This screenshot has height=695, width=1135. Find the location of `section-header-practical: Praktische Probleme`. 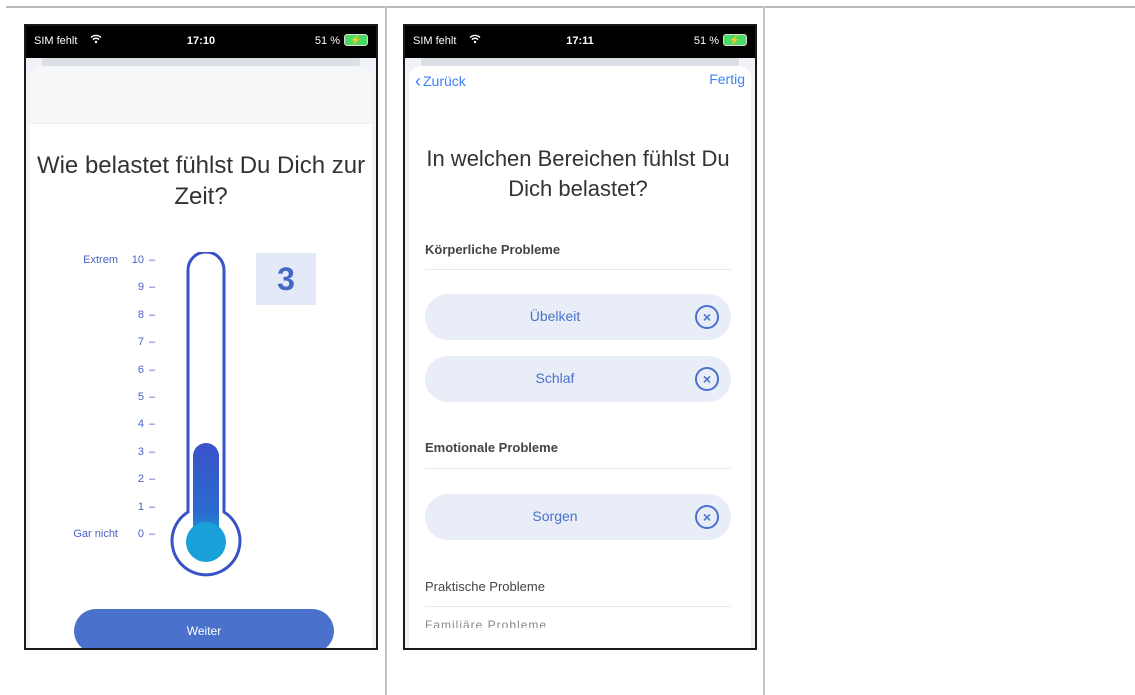

section-header-practical: Praktische Probleme is located at coordinates (485, 586).